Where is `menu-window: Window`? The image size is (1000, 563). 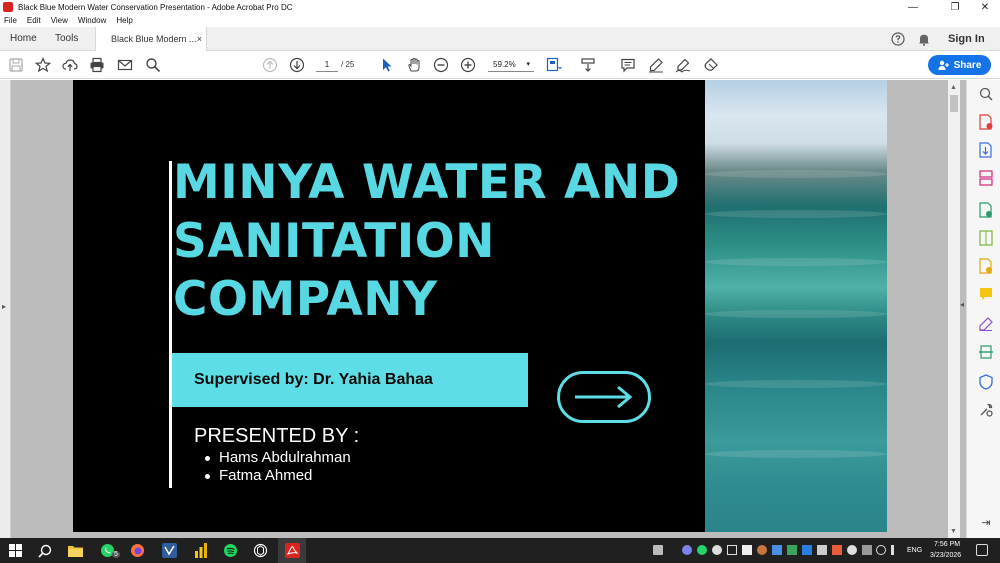 menu-window: Window is located at coordinates (92, 20).